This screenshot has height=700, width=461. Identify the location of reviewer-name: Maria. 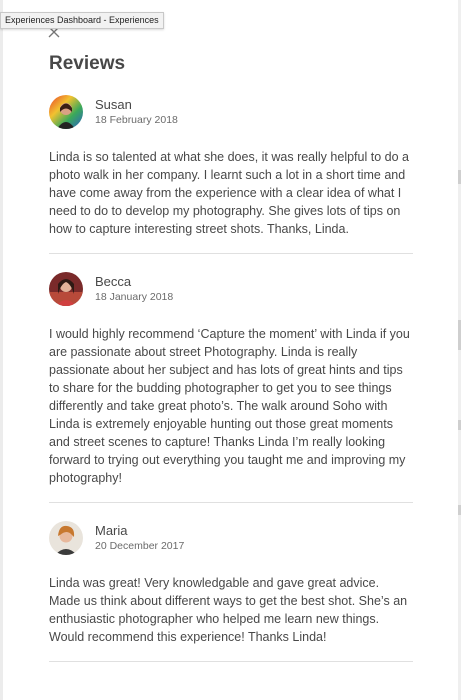
(111, 530).